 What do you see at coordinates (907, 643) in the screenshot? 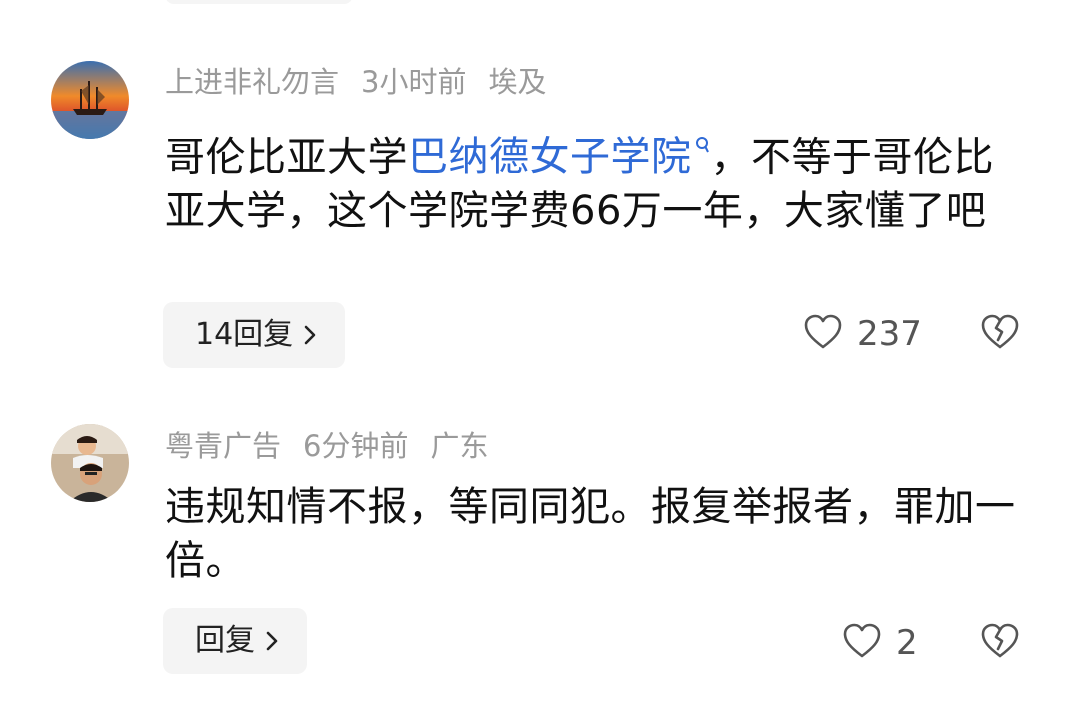
I see `like-count: 2` at bounding box center [907, 643].